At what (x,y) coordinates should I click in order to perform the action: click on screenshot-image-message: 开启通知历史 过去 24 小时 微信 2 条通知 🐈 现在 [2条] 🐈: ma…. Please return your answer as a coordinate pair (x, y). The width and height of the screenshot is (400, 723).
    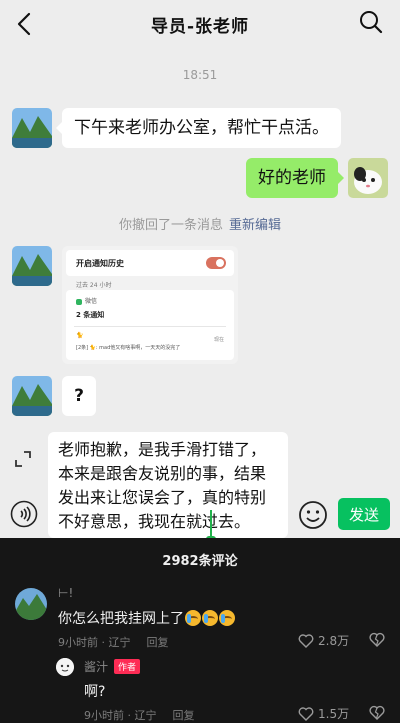
    Looking at the image, I should click on (150, 305).